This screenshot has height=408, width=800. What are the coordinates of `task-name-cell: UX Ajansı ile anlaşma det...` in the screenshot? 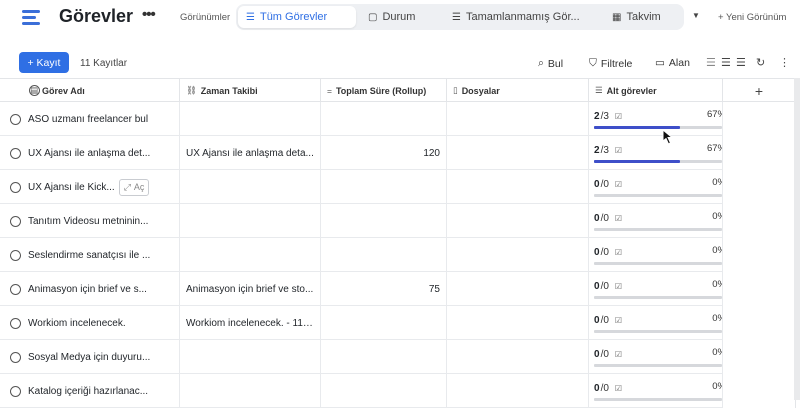 It's located at (90, 153).